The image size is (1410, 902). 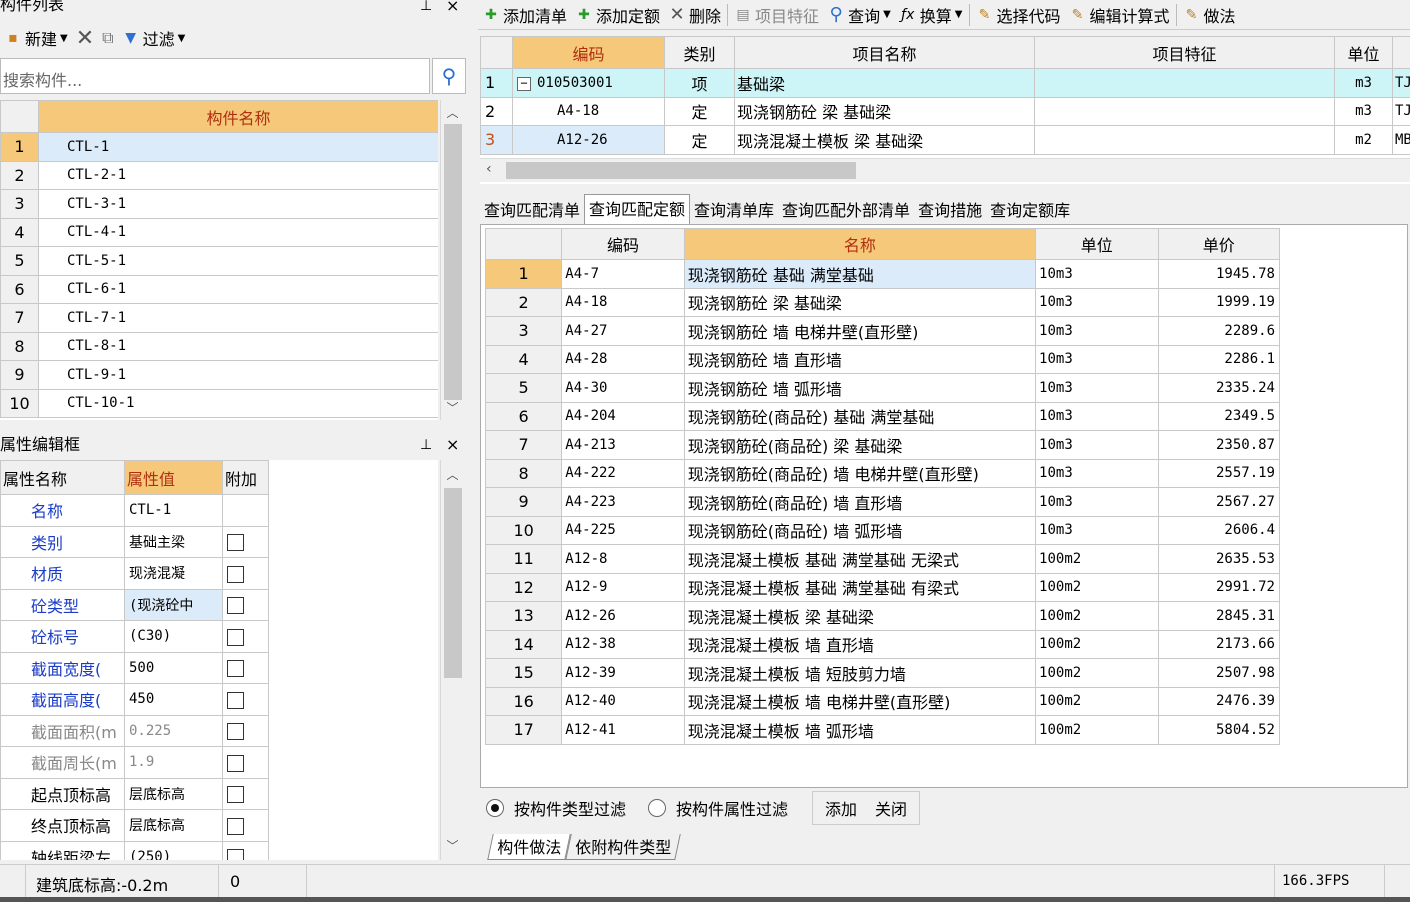 I want to click on component-name-cell: CTL-9-1, so click(x=239, y=375).